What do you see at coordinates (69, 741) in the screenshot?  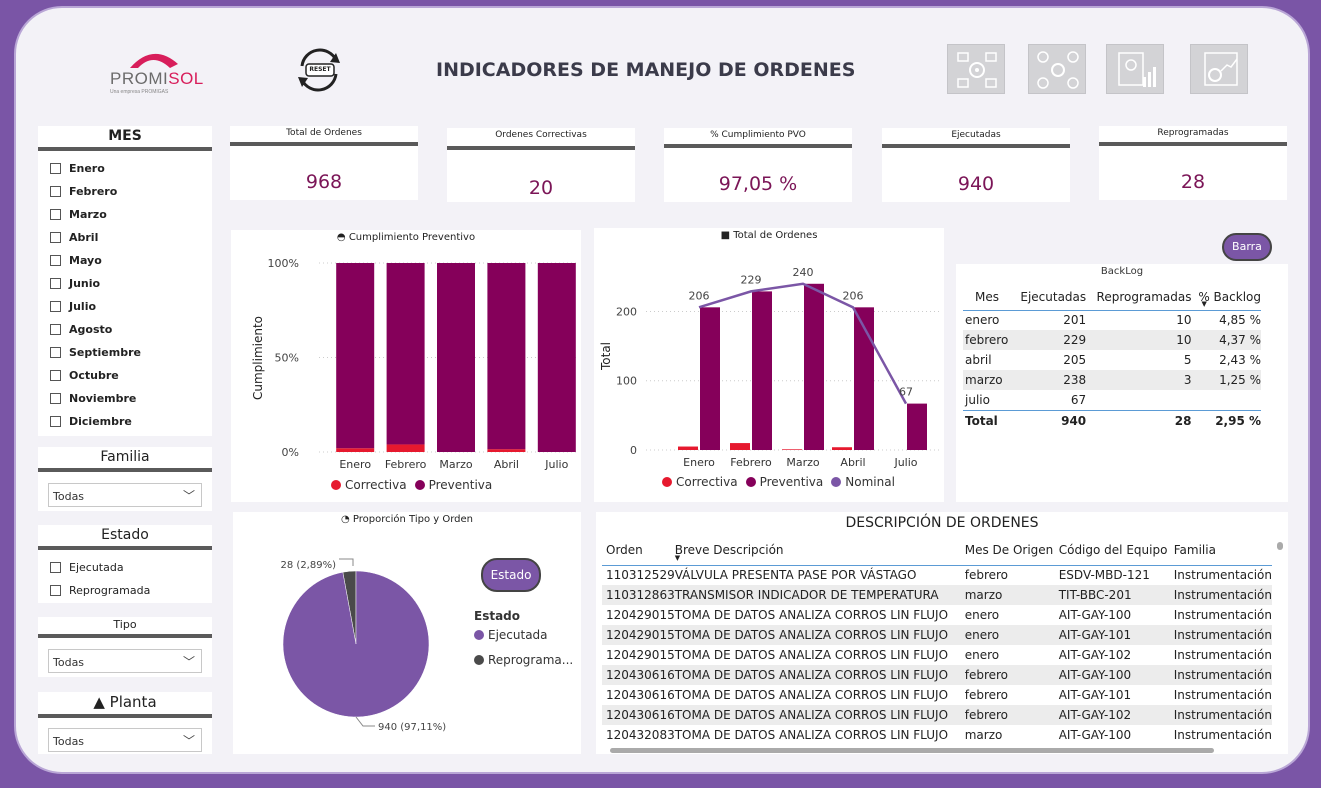 I see `planta-dropdown-value: Todas` at bounding box center [69, 741].